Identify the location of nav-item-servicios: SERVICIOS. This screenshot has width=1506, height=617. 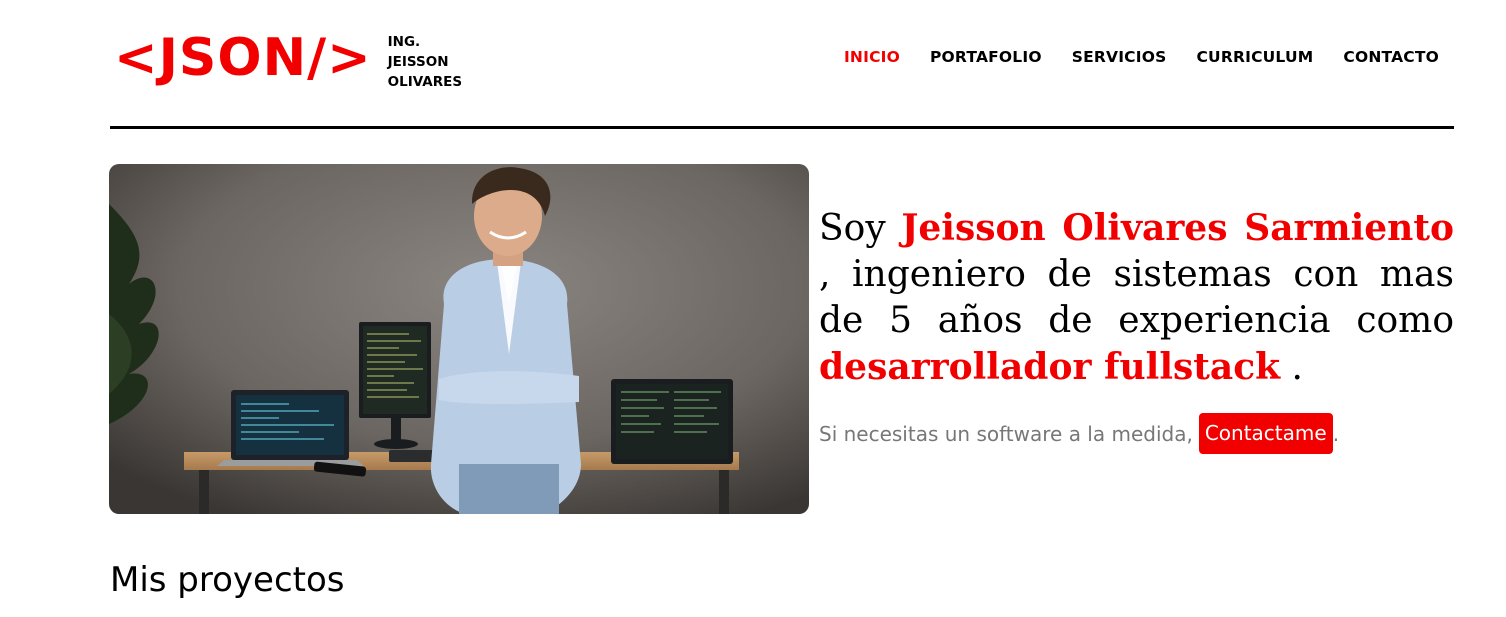
(1119, 57).